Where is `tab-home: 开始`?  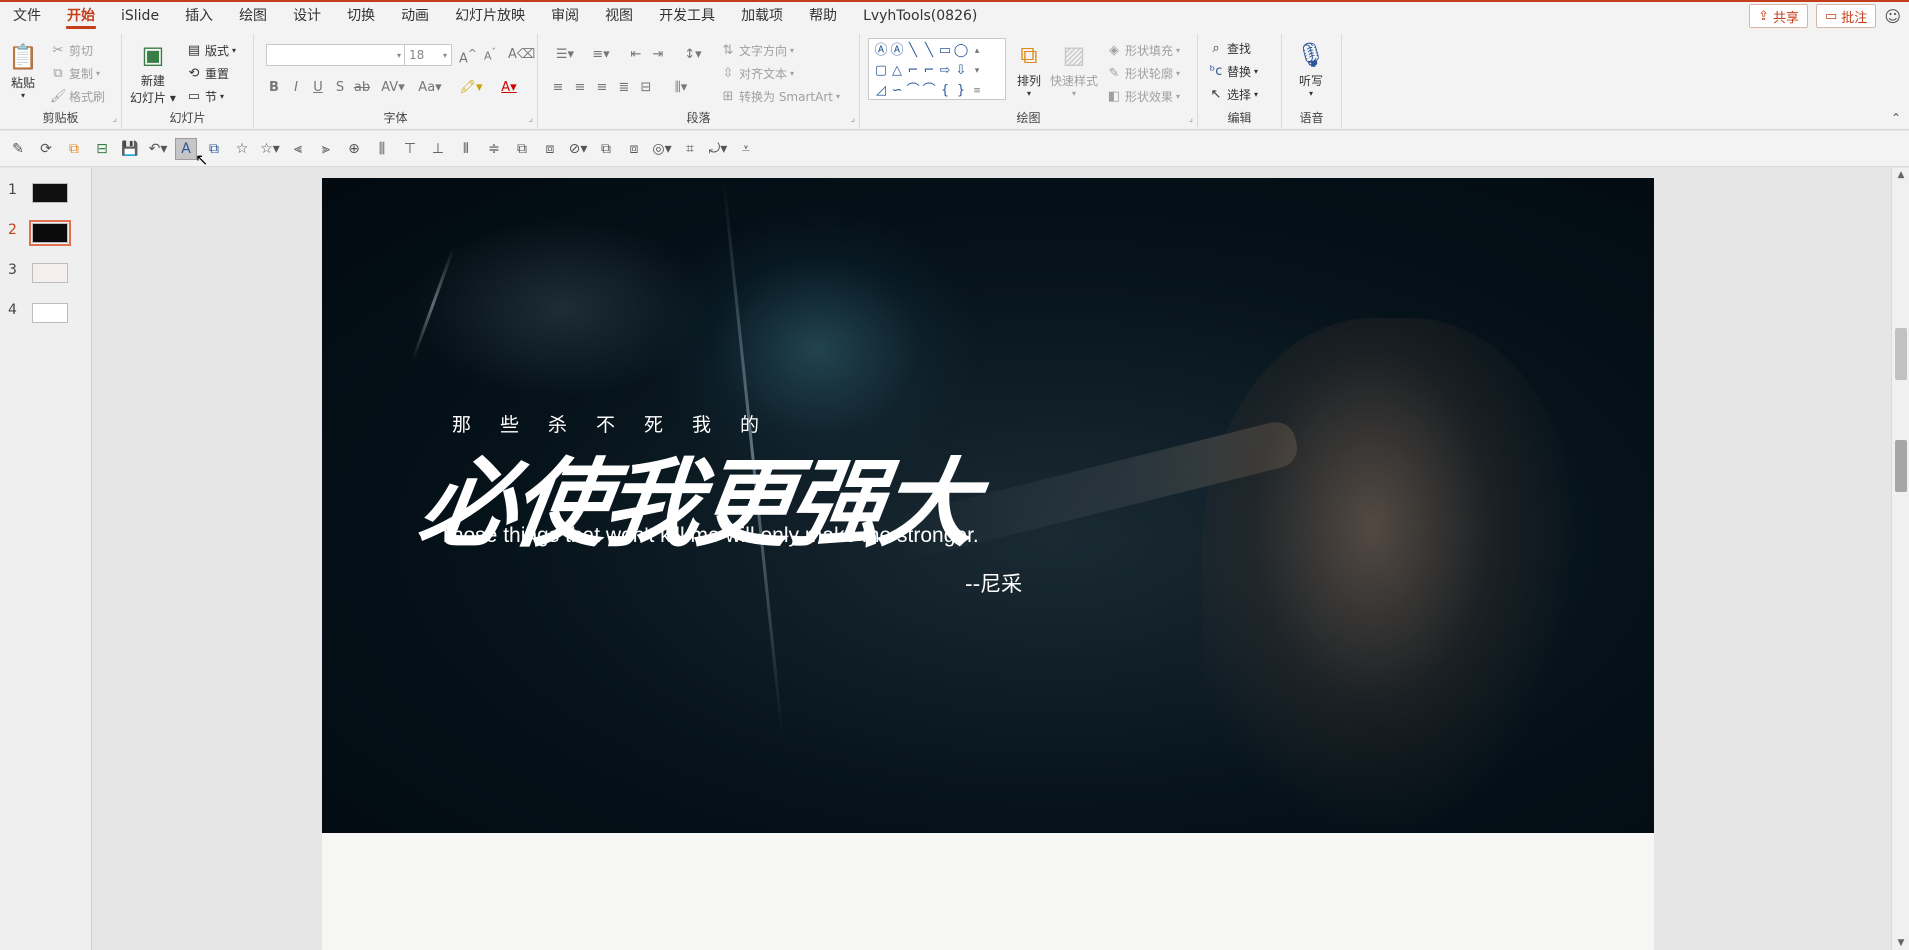 tab-home: 开始 is located at coordinates (81, 16).